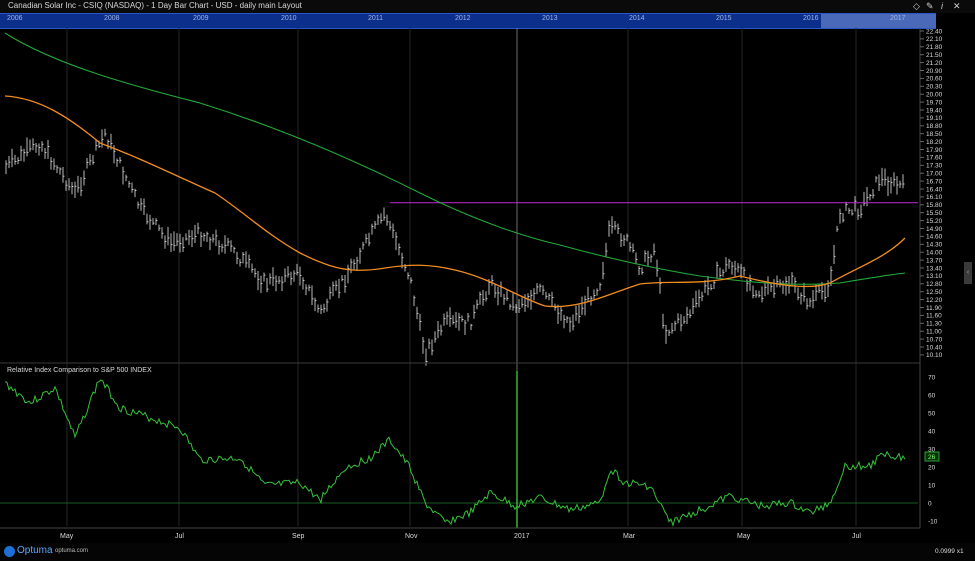  I want to click on price-tick-label: 20.90, so click(934, 71).